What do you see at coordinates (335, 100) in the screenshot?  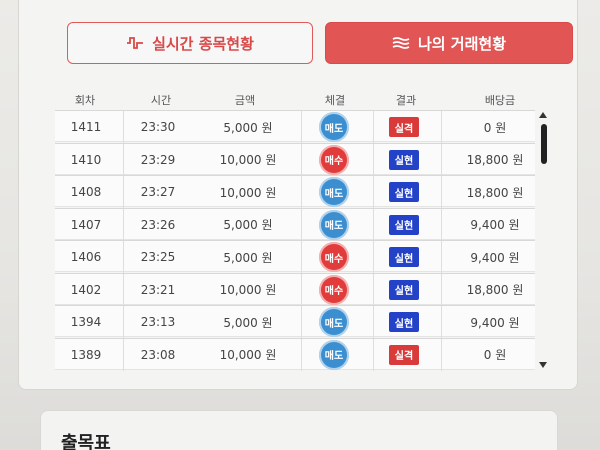 I see `header-trade: 체결` at bounding box center [335, 100].